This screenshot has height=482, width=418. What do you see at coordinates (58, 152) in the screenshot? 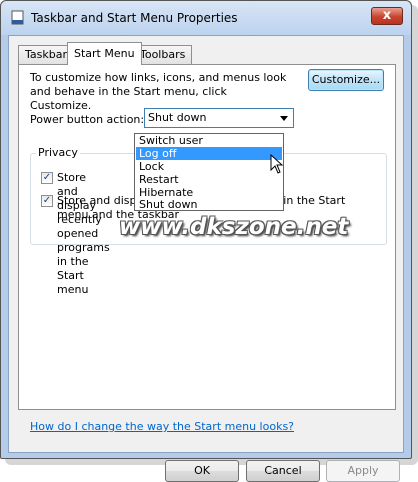
I see `privacy-group-label: Privacy` at bounding box center [58, 152].